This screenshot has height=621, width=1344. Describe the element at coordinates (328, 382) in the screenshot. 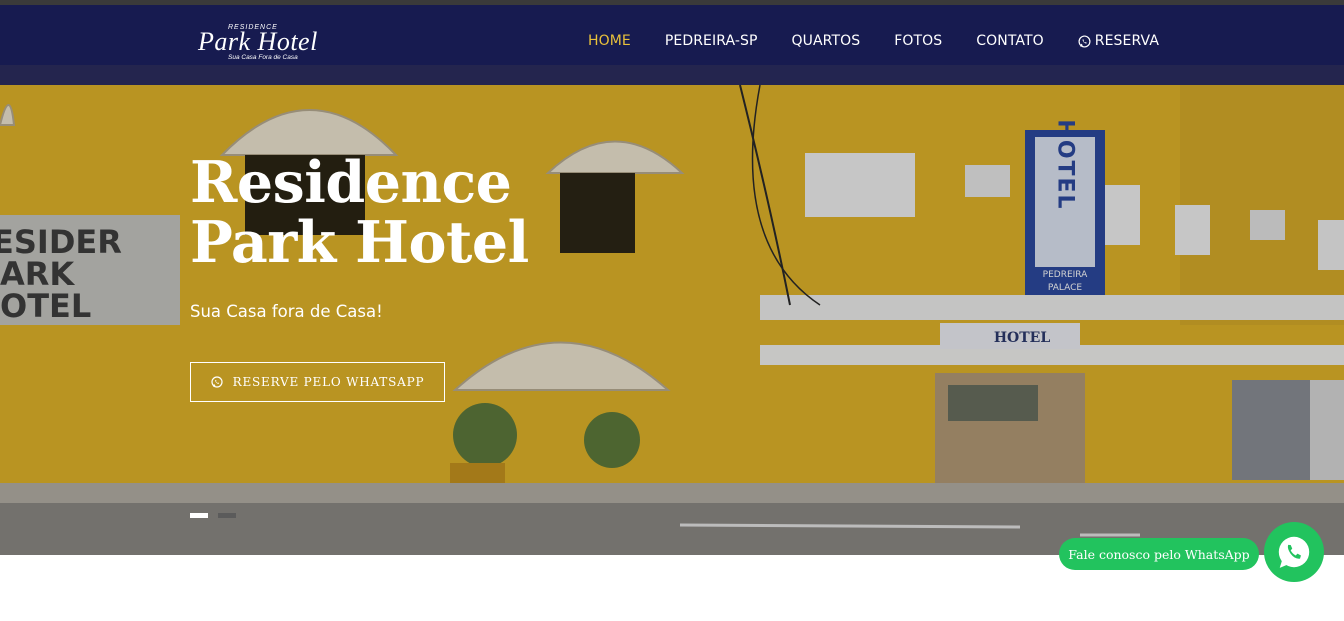

I see `reserve-whatsapp-label: RESERVE PELO WHATSAPP` at that location.